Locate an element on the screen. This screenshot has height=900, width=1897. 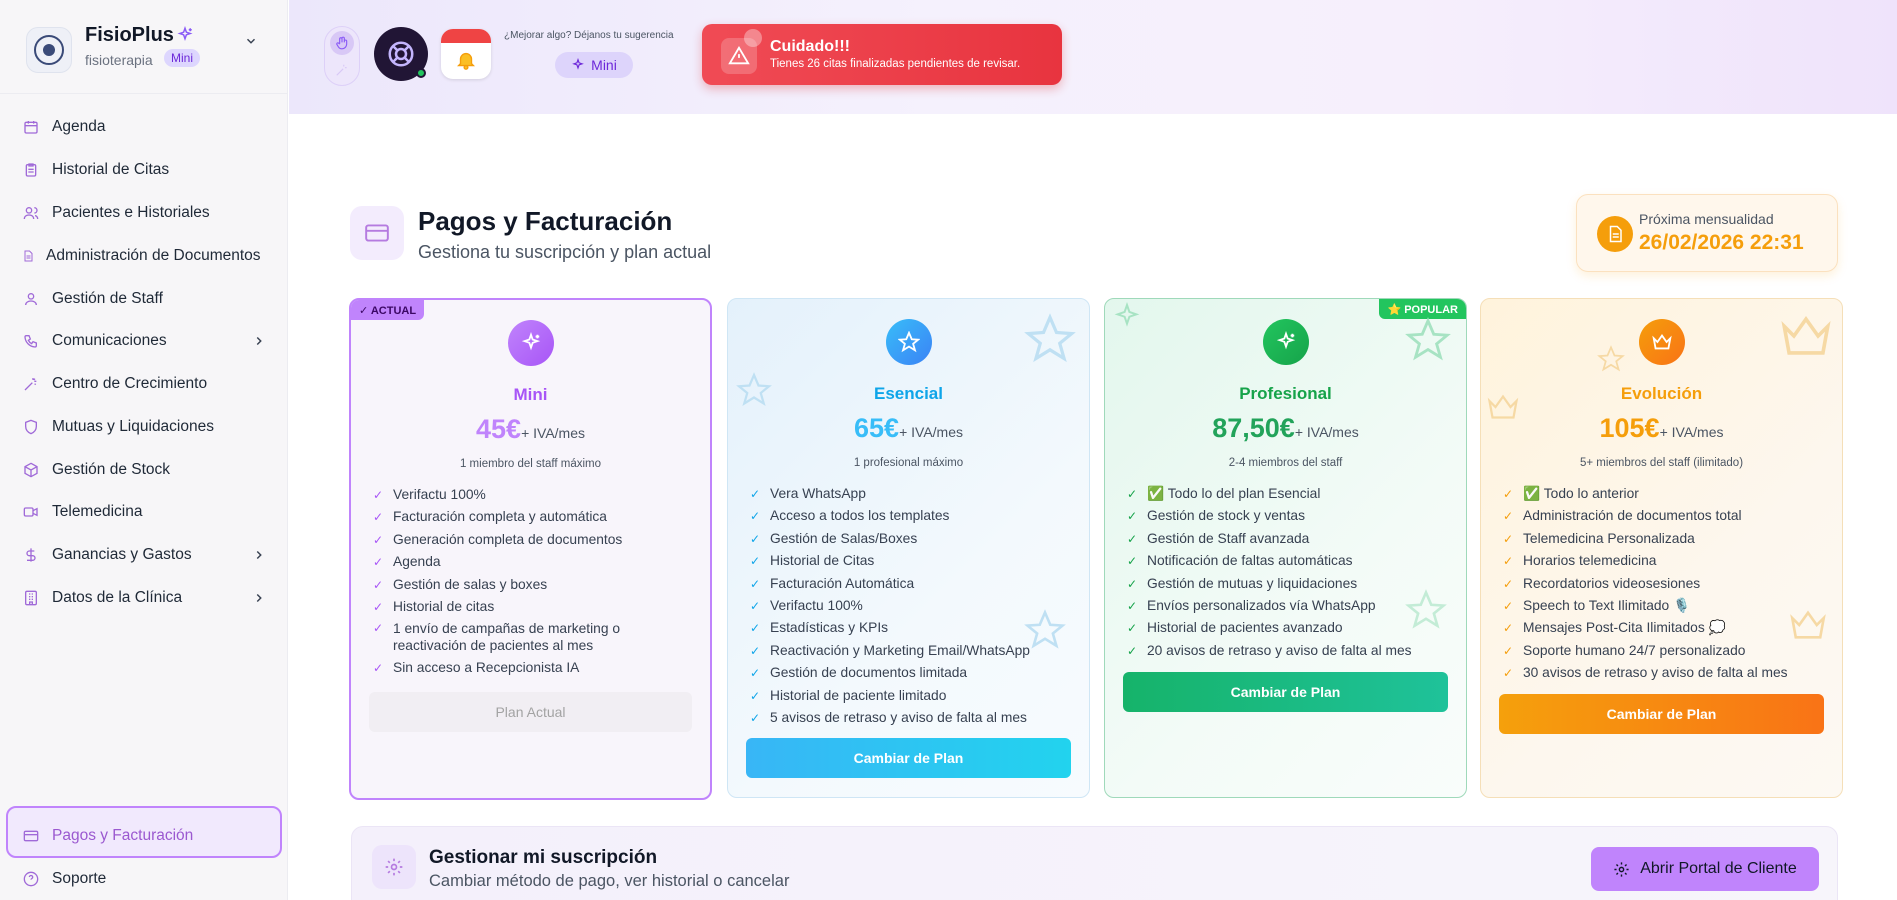
open-customer-portal-button: Abrir Portal de Cliente is located at coordinates (1705, 869).